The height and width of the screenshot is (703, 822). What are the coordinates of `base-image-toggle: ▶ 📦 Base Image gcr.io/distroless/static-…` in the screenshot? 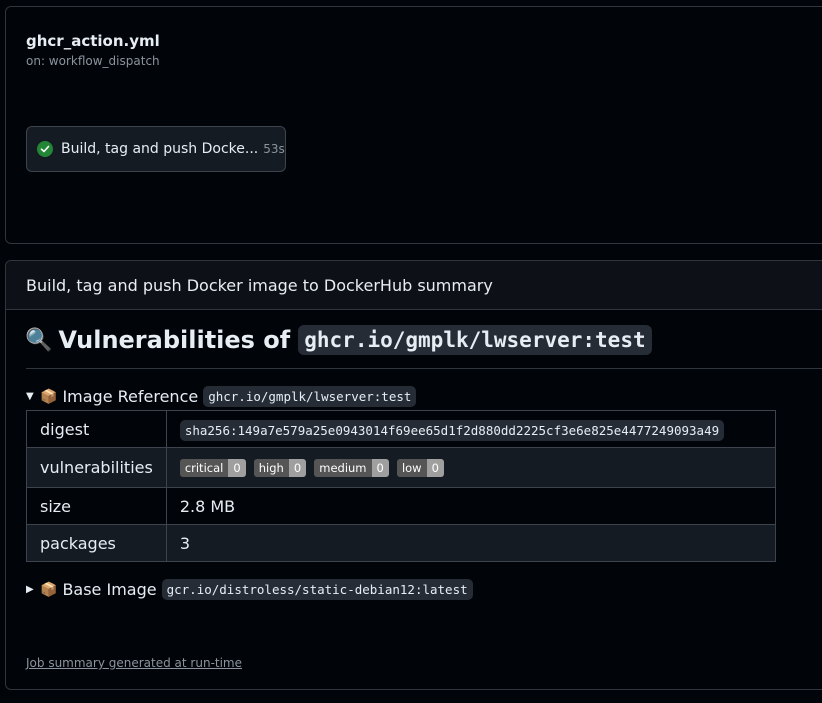 It's located at (249, 589).